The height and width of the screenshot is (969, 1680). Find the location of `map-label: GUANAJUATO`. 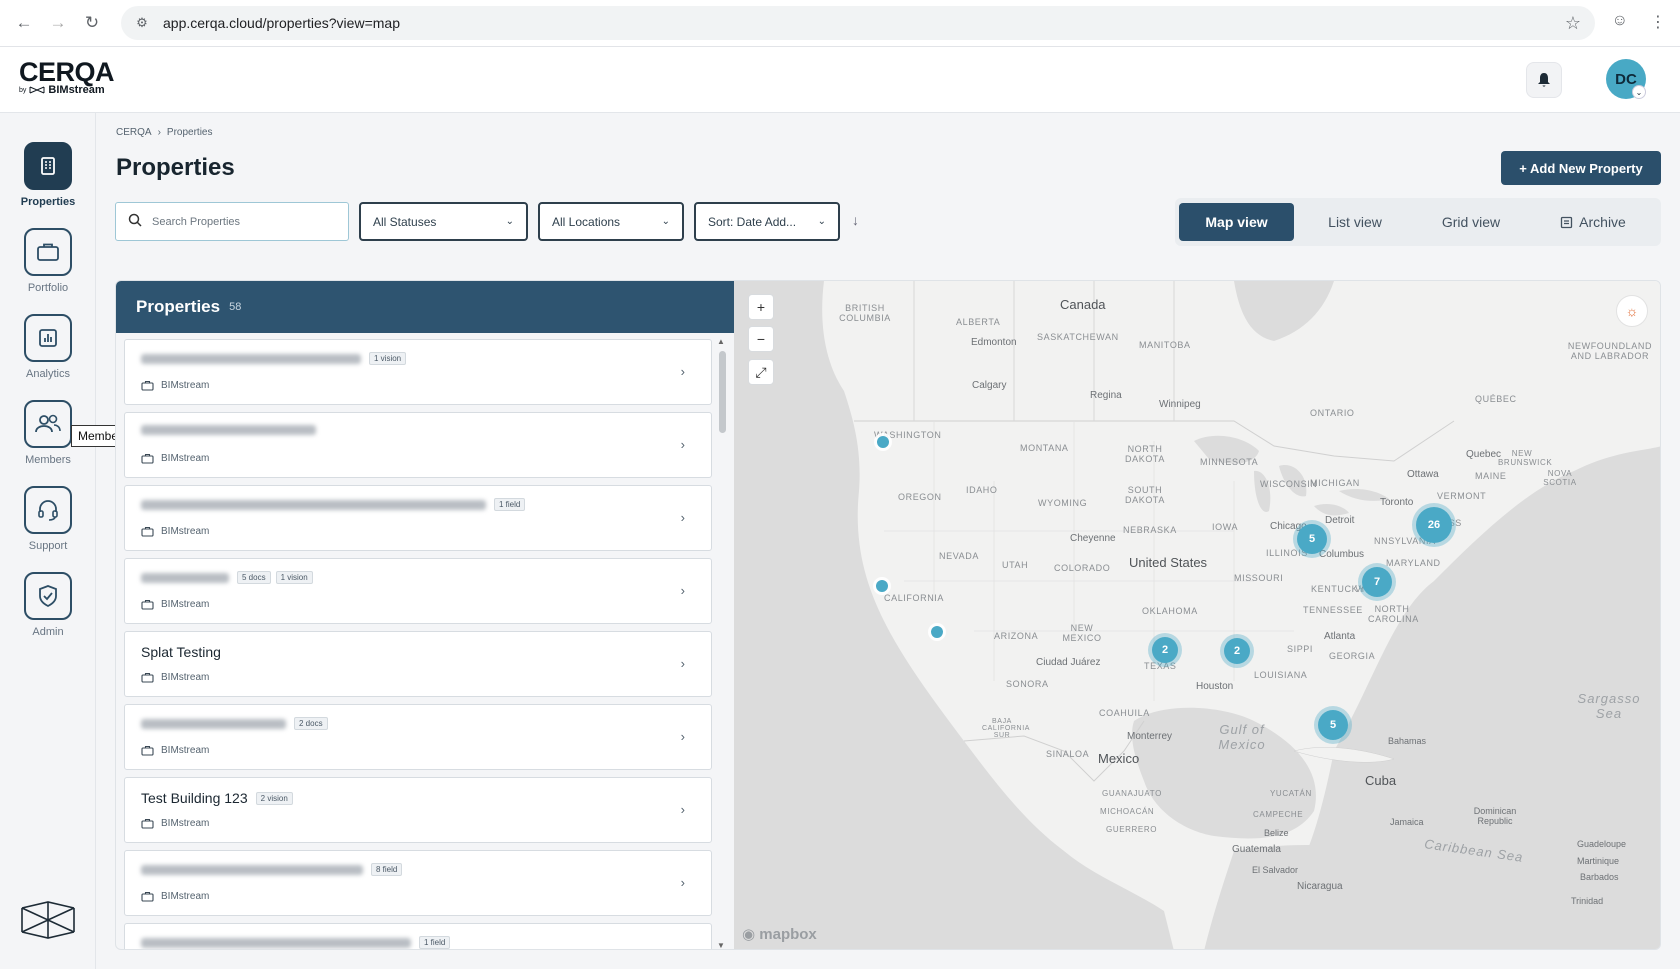

map-label: GUANAJUATO is located at coordinates (1132, 793).